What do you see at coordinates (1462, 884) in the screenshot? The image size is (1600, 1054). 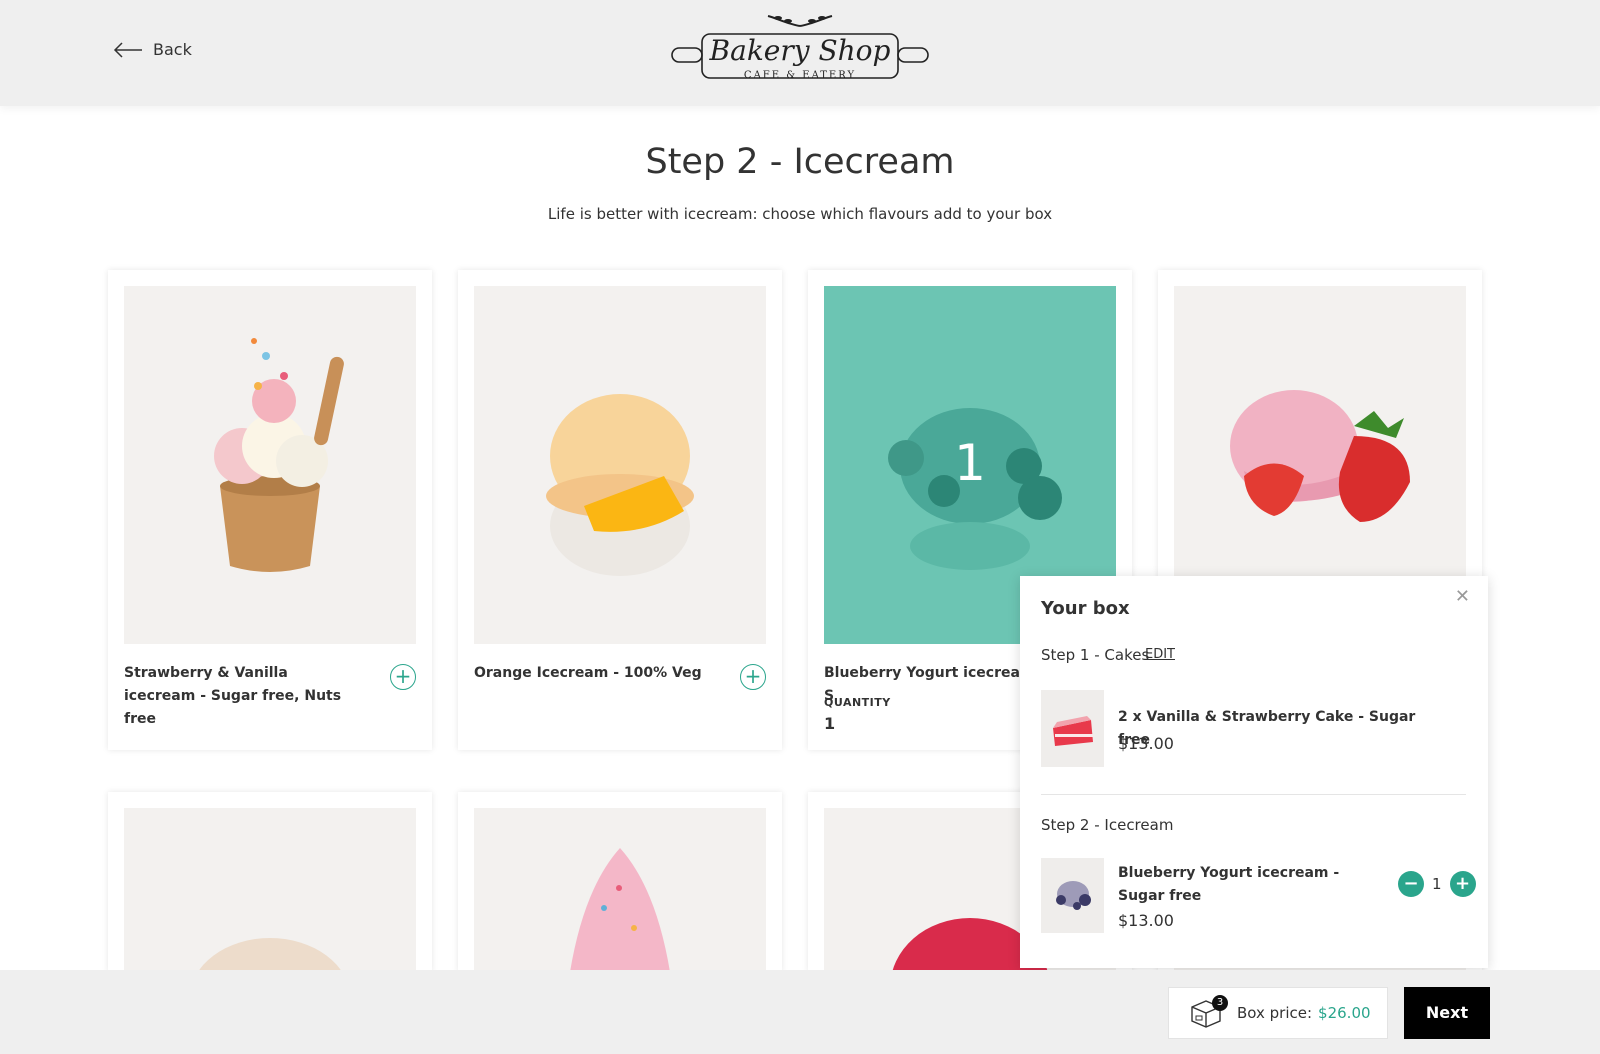 I see `increment-button: +` at bounding box center [1462, 884].